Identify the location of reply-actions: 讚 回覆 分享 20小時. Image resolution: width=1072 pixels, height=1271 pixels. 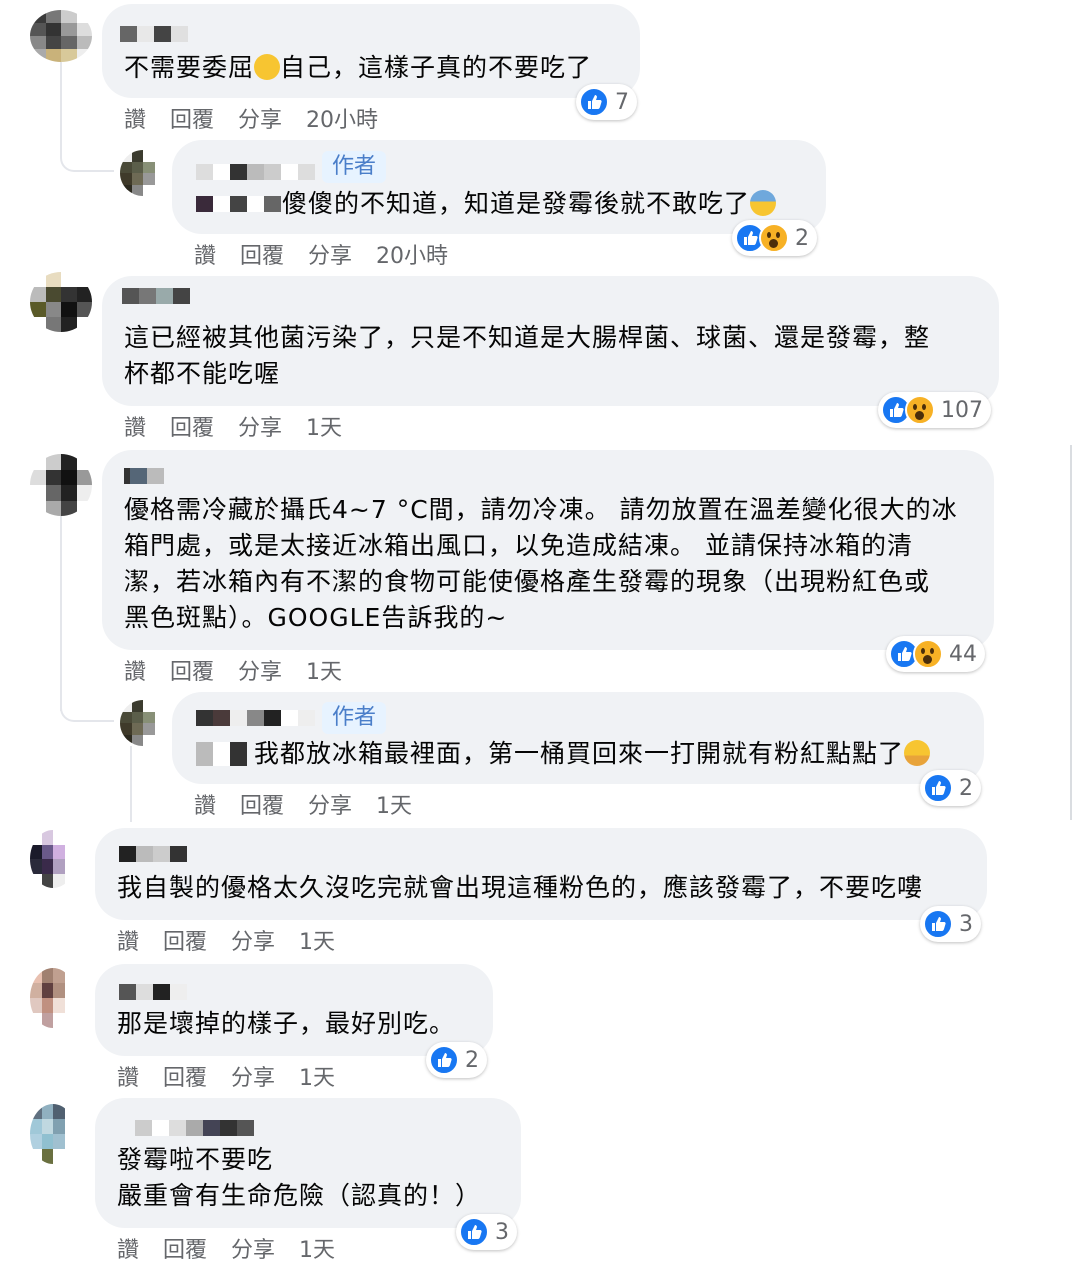
(321, 254).